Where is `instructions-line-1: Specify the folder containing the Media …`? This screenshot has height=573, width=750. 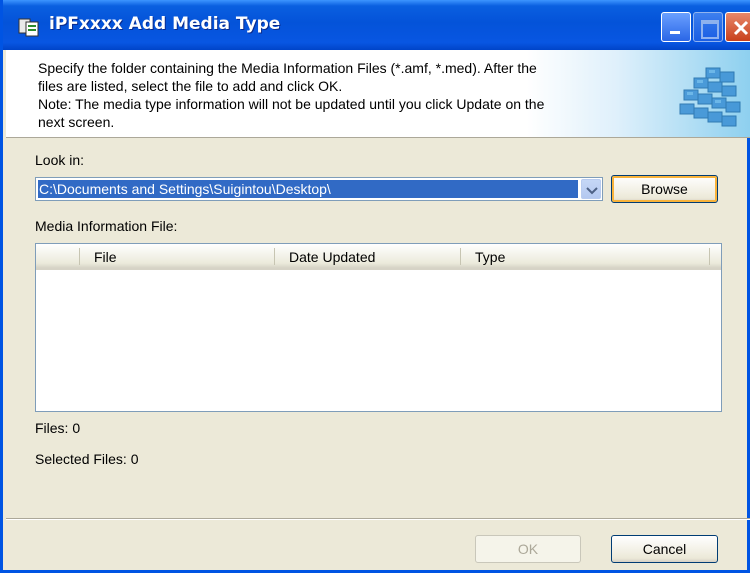 instructions-line-1: Specify the folder containing the Media … is located at coordinates (287, 68).